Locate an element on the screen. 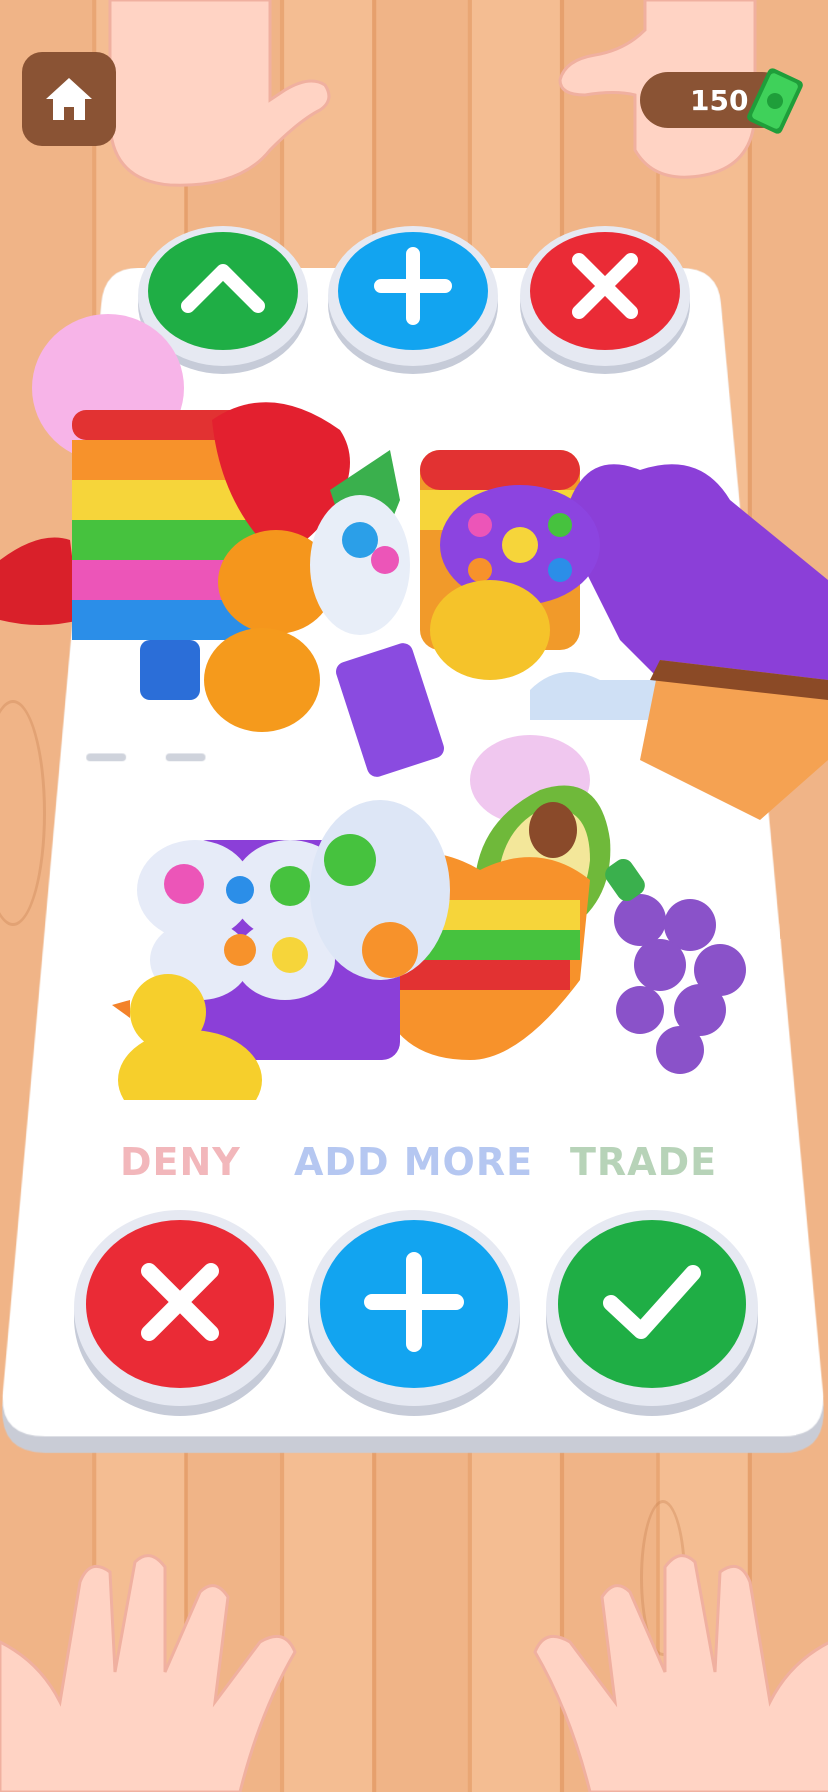 The width and height of the screenshot is (828, 1792). red-toy is located at coordinates (40, 581).